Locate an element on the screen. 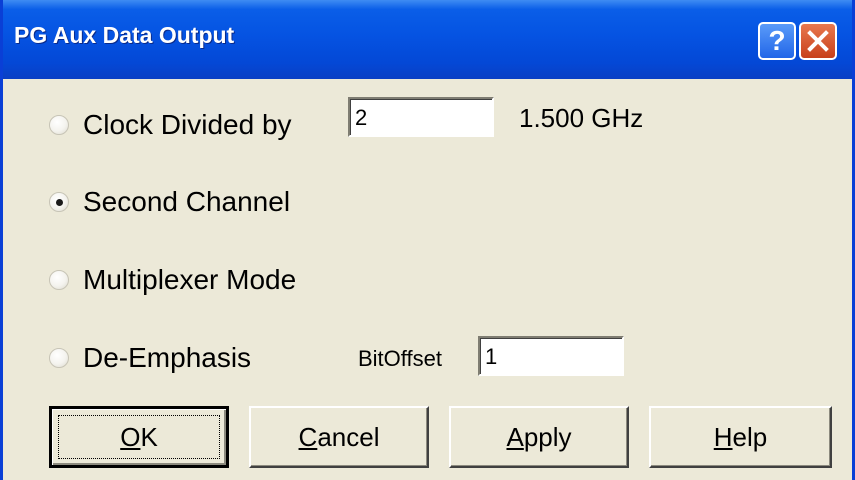  help-question-icon: ? is located at coordinates (777, 40).